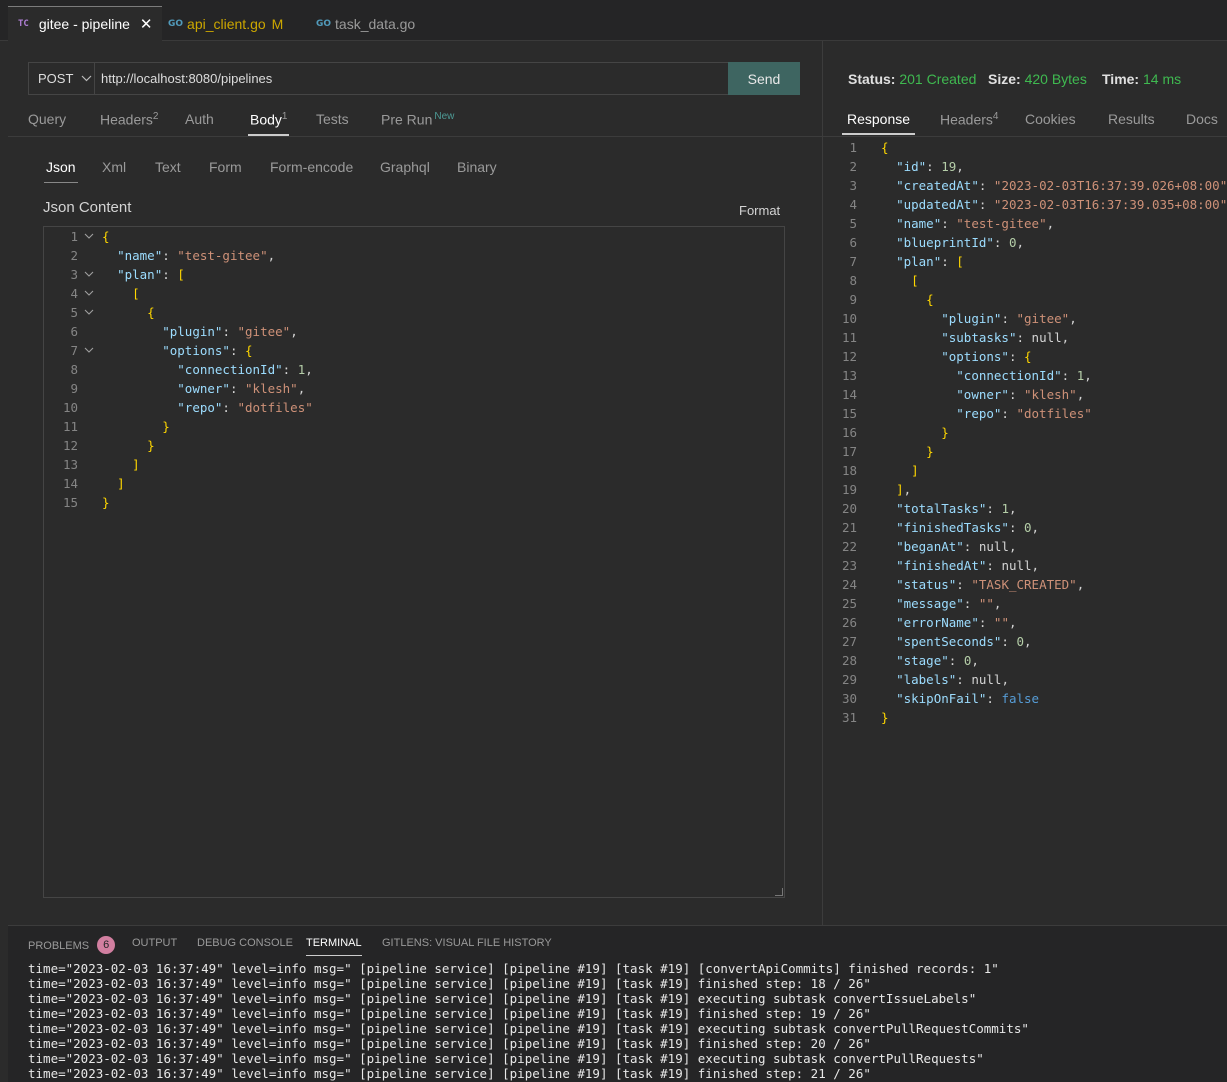 This screenshot has width=1227, height=1082. Describe the element at coordinates (849, 508) in the screenshot. I see `line-number: 20` at that location.